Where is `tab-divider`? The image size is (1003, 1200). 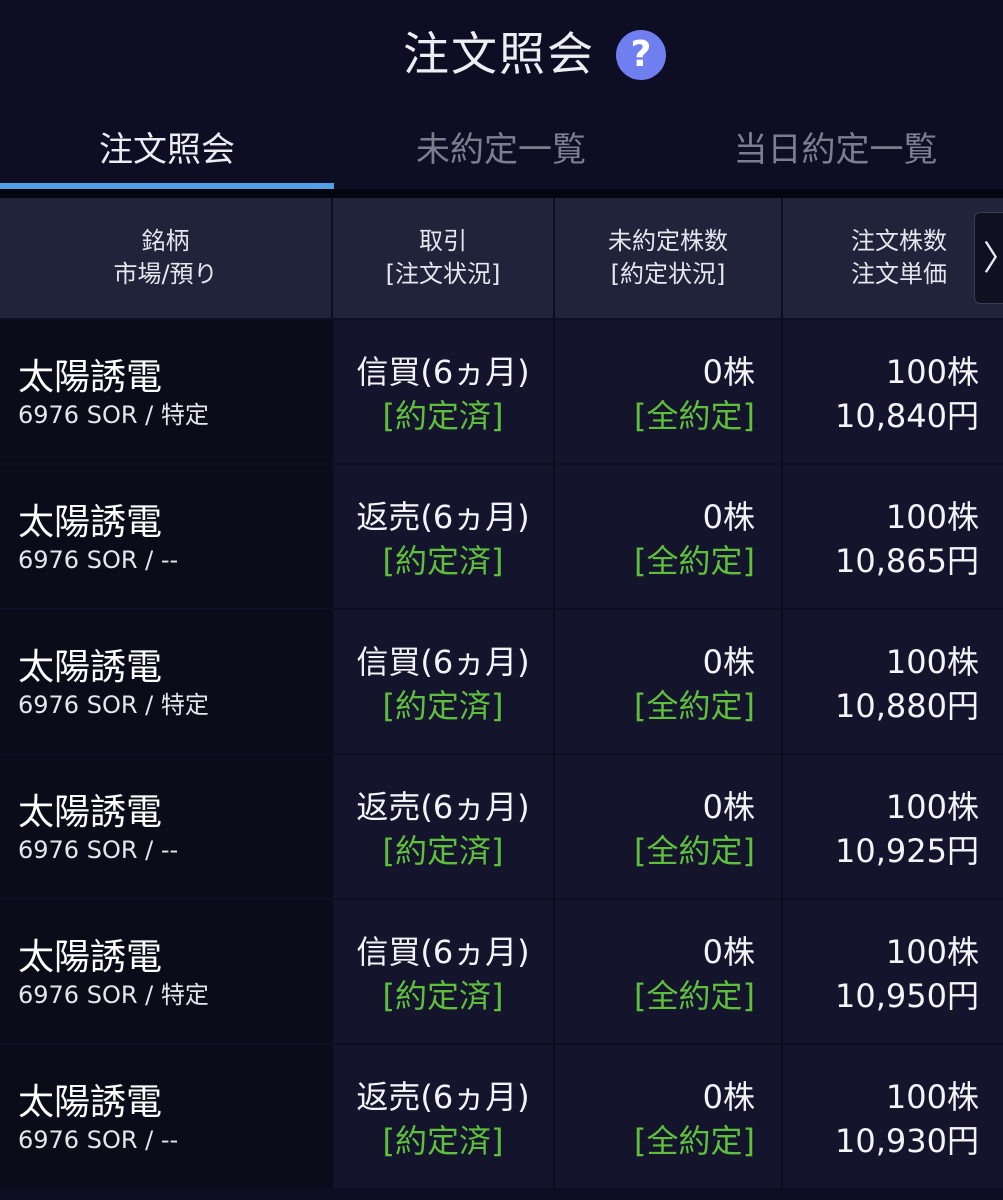 tab-divider is located at coordinates (501, 193).